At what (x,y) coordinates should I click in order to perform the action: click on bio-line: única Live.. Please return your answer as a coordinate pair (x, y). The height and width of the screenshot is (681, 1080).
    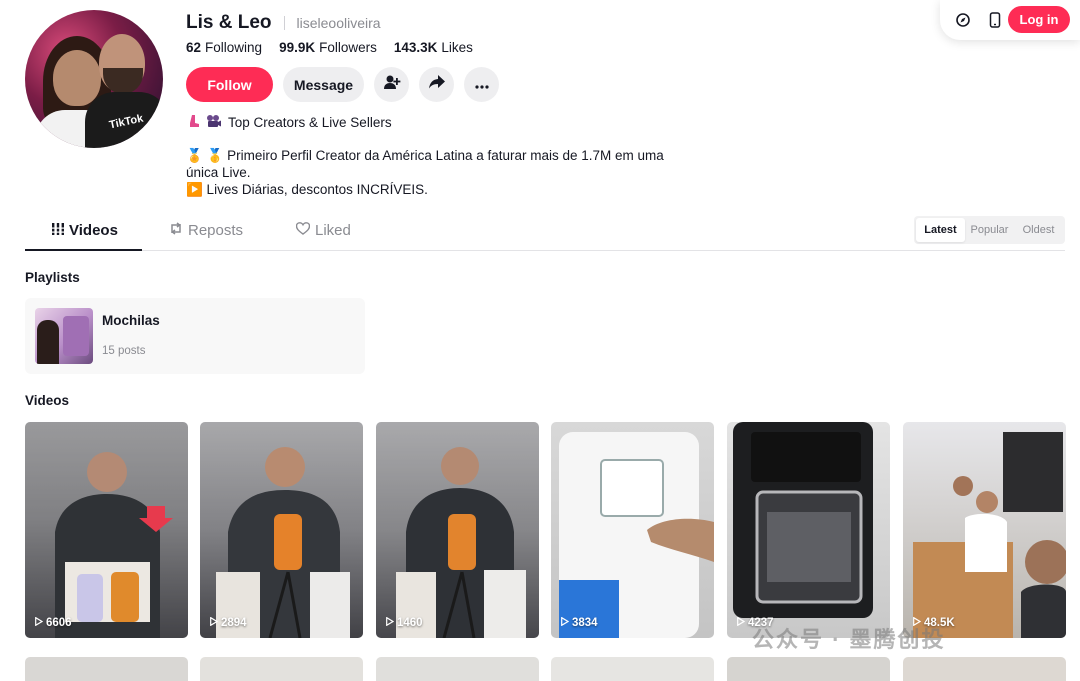
    Looking at the image, I should click on (218, 172).